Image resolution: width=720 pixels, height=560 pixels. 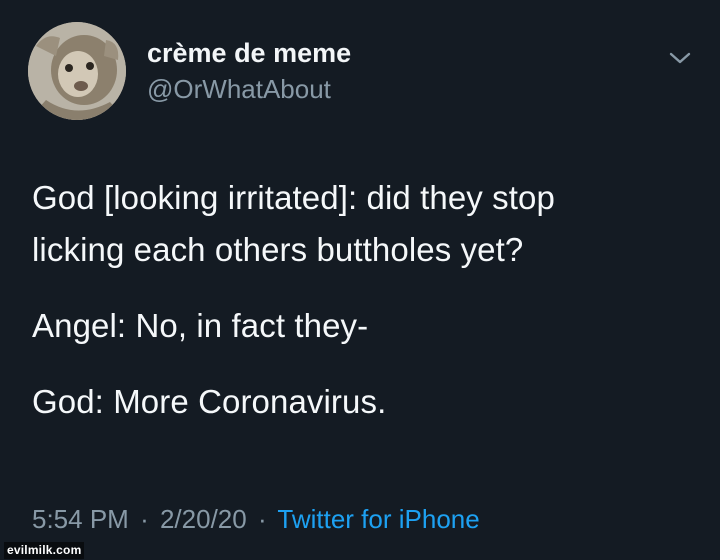 I want to click on tweet-client-link: Twitter for iPhone, so click(x=378, y=519).